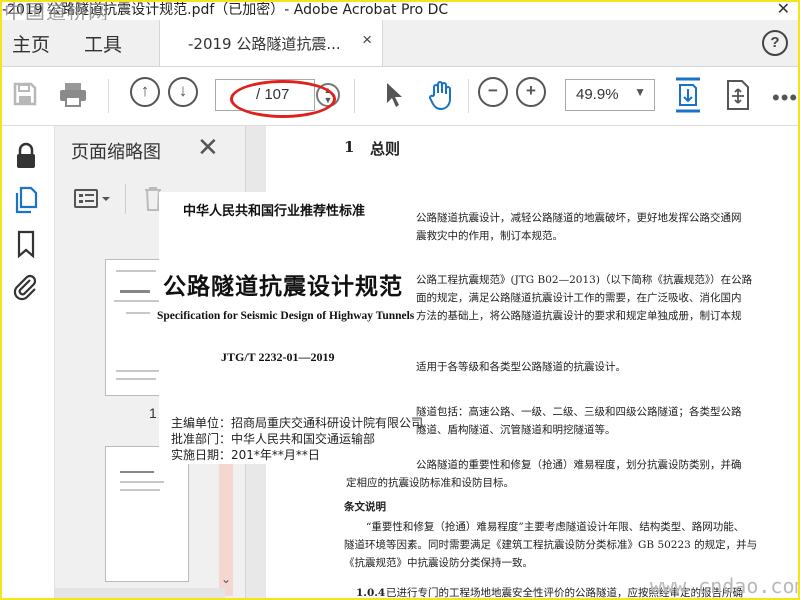 The image size is (800, 600). I want to click on doc-line: 公路隧道抗震设计，减轻公路隧道的地震破坏，更好地发挥公路交通网, so click(579, 218).